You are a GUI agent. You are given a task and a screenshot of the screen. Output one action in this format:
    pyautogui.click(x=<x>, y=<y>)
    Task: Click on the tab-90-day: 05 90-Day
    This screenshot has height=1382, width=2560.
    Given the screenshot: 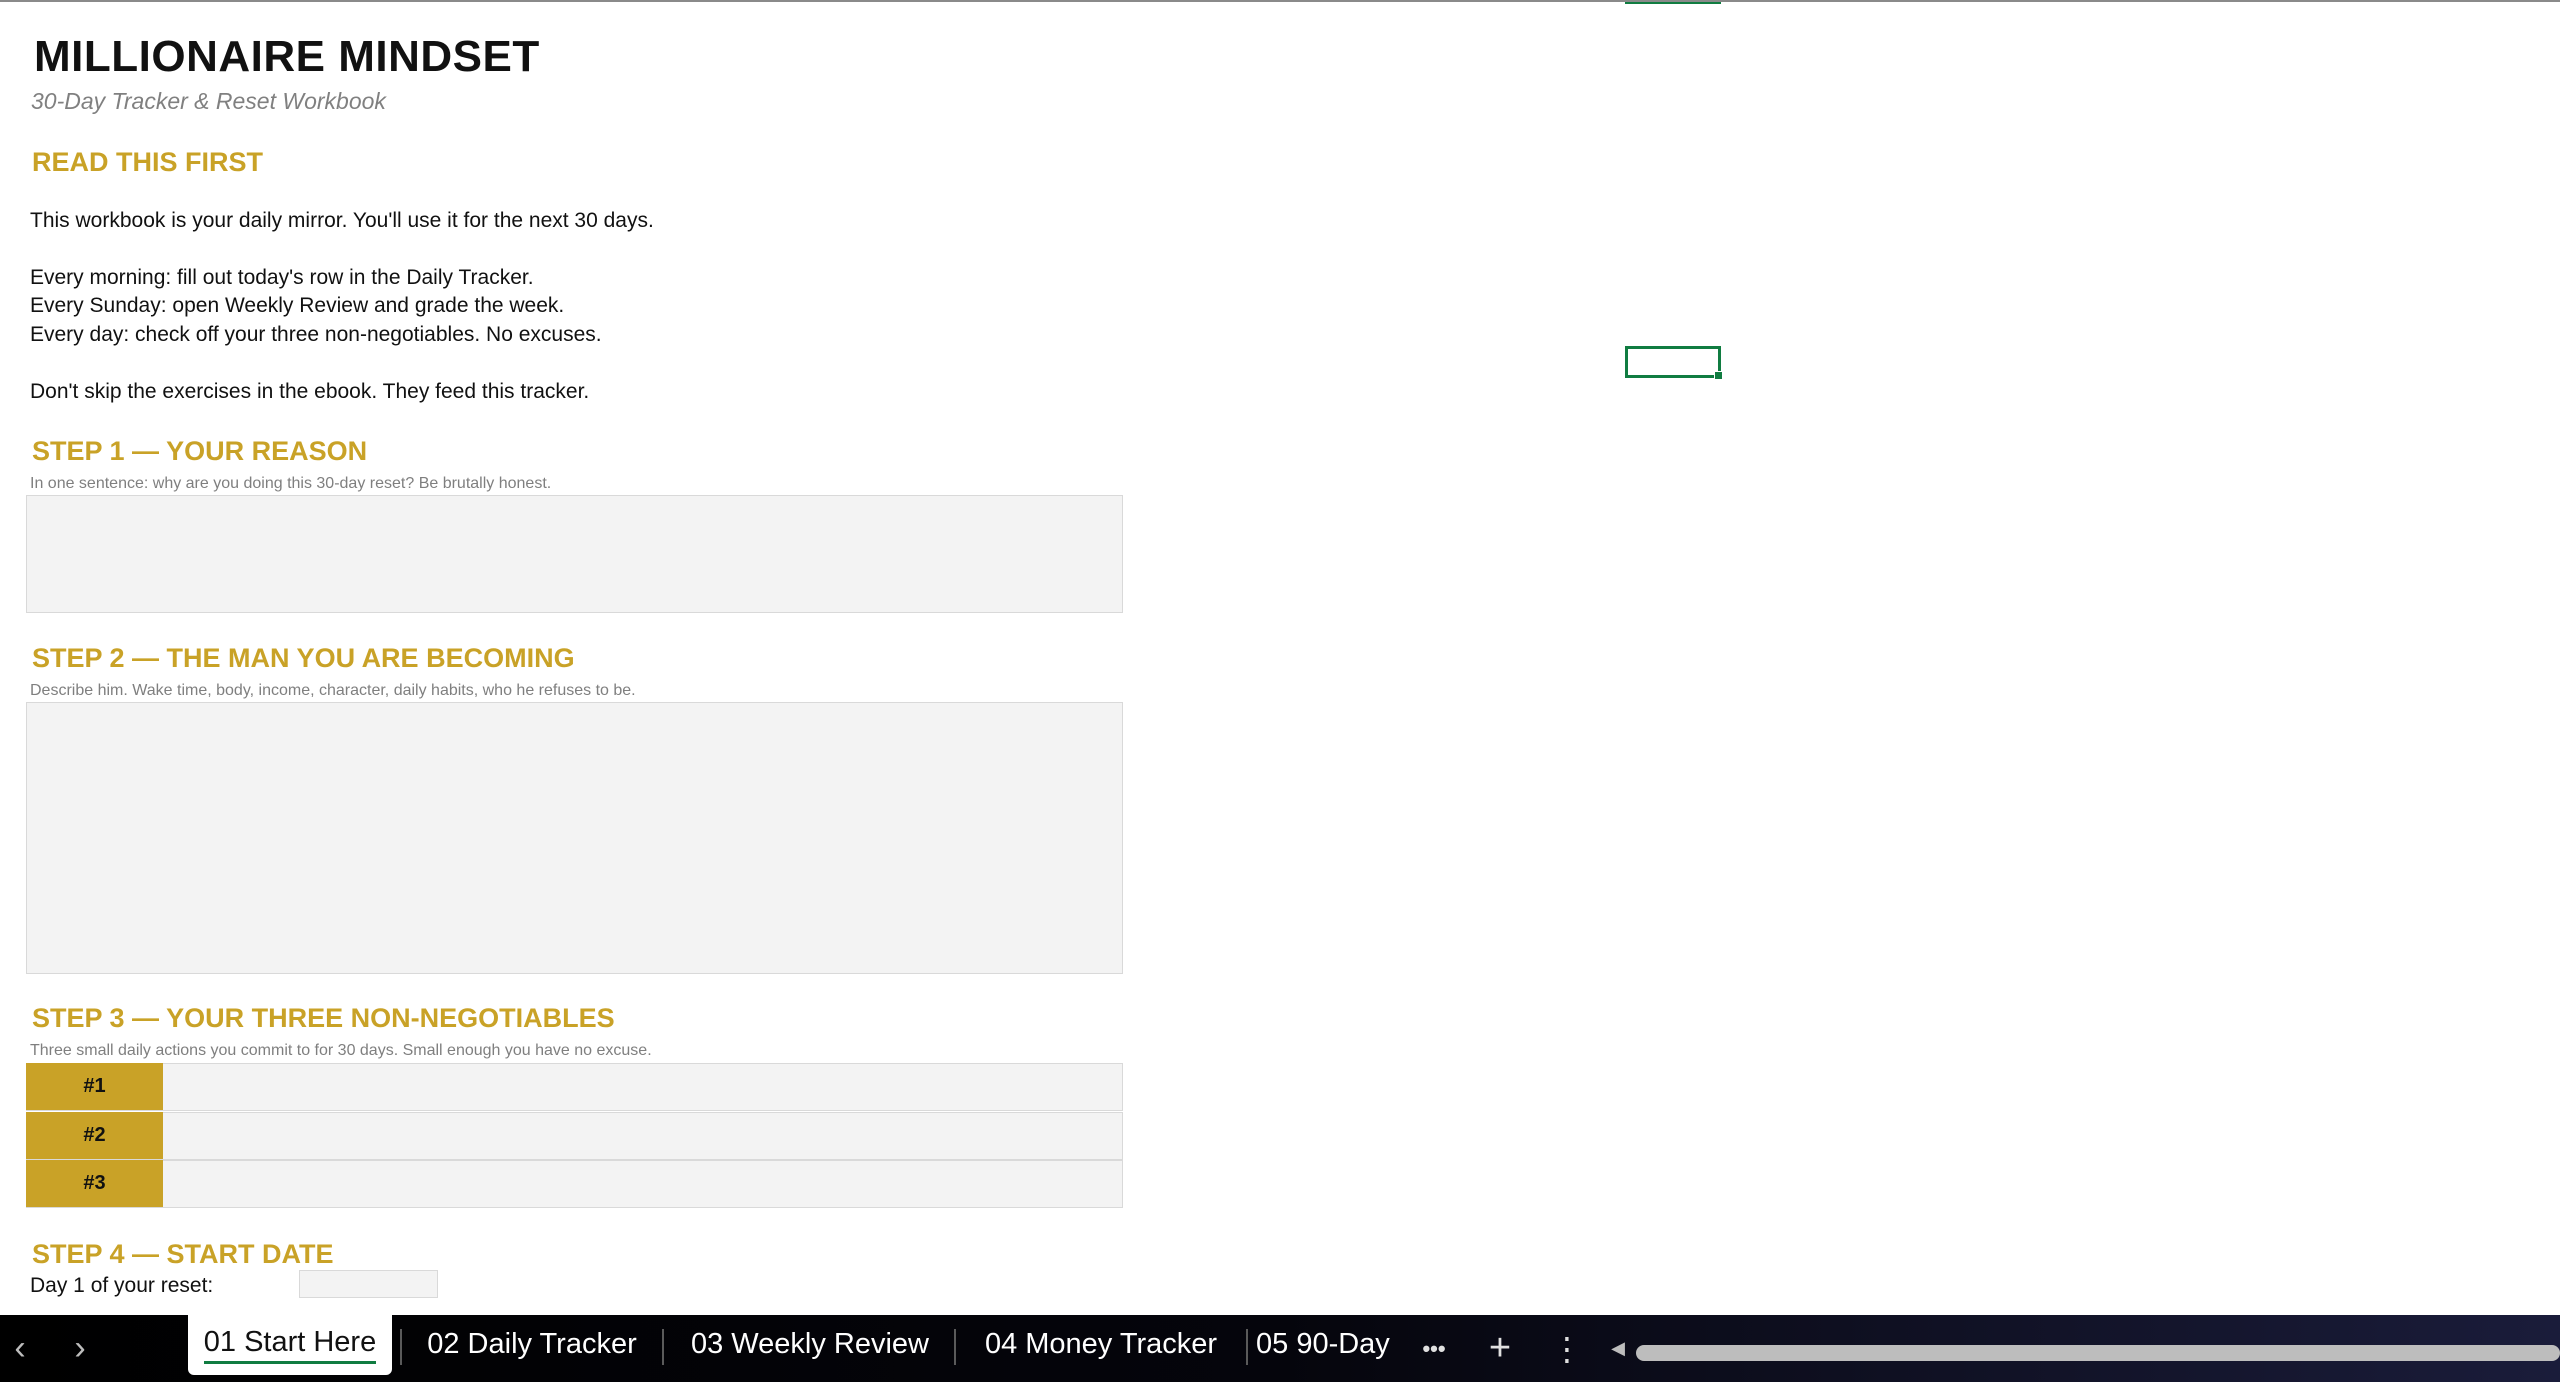 What is the action you would take?
    pyautogui.click(x=1330, y=1344)
    